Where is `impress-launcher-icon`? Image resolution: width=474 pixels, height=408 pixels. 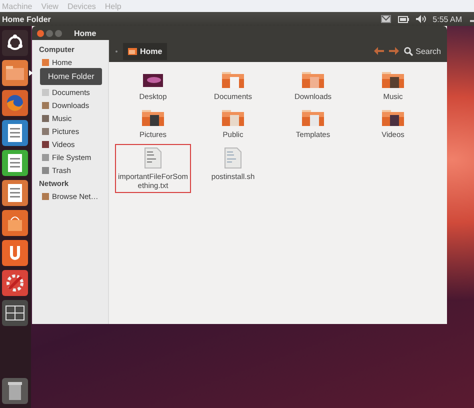
impress-launcher-icon is located at coordinates (15, 193).